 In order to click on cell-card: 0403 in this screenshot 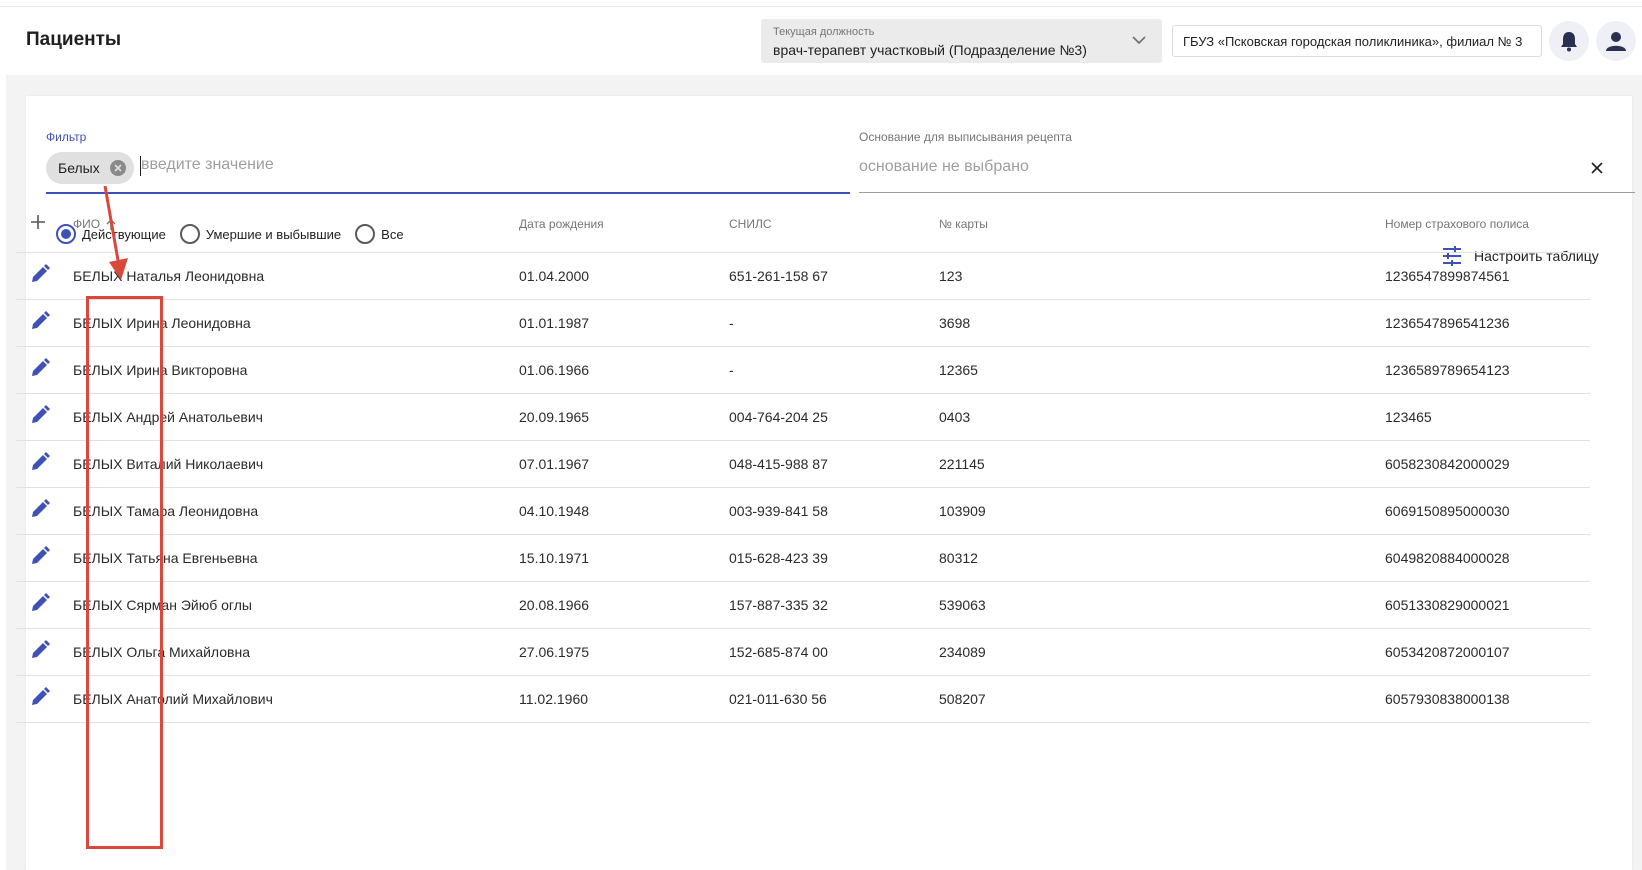, I will do `click(1162, 417)`.